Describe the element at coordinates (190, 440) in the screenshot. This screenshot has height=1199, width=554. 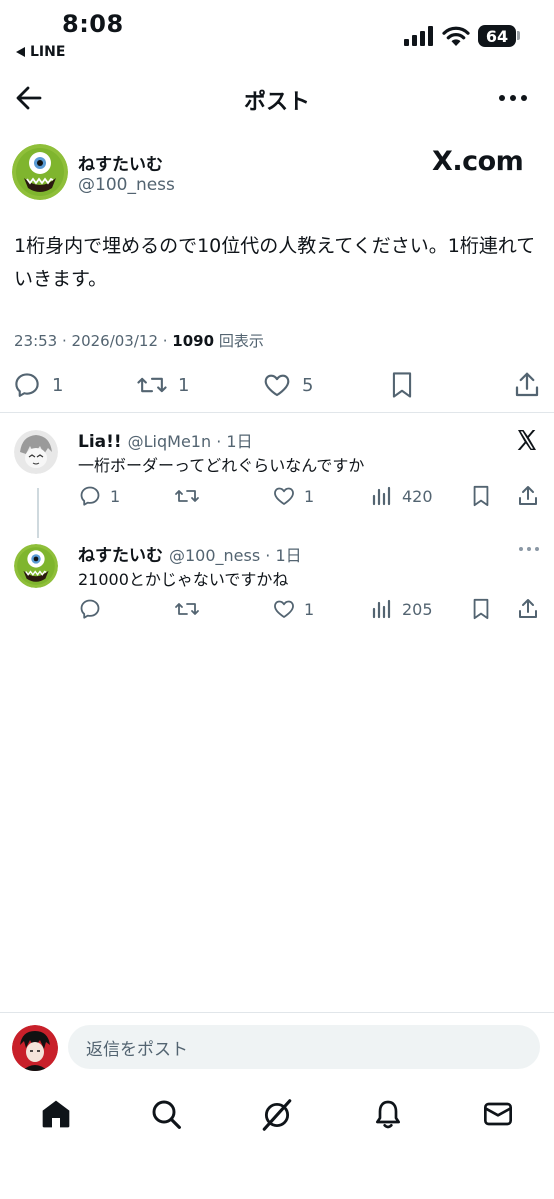
I see `reply-handle-time: @LiqMe1n · 1日` at that location.